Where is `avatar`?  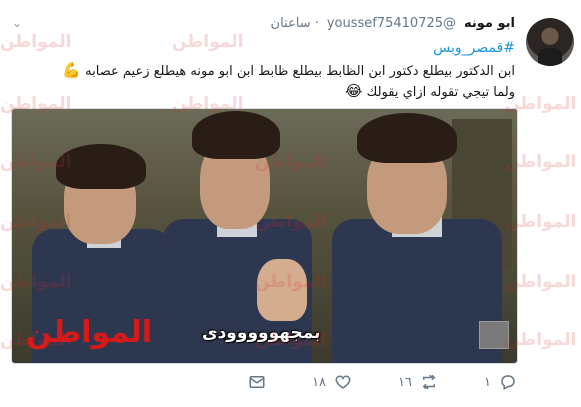
avatar is located at coordinates (550, 42).